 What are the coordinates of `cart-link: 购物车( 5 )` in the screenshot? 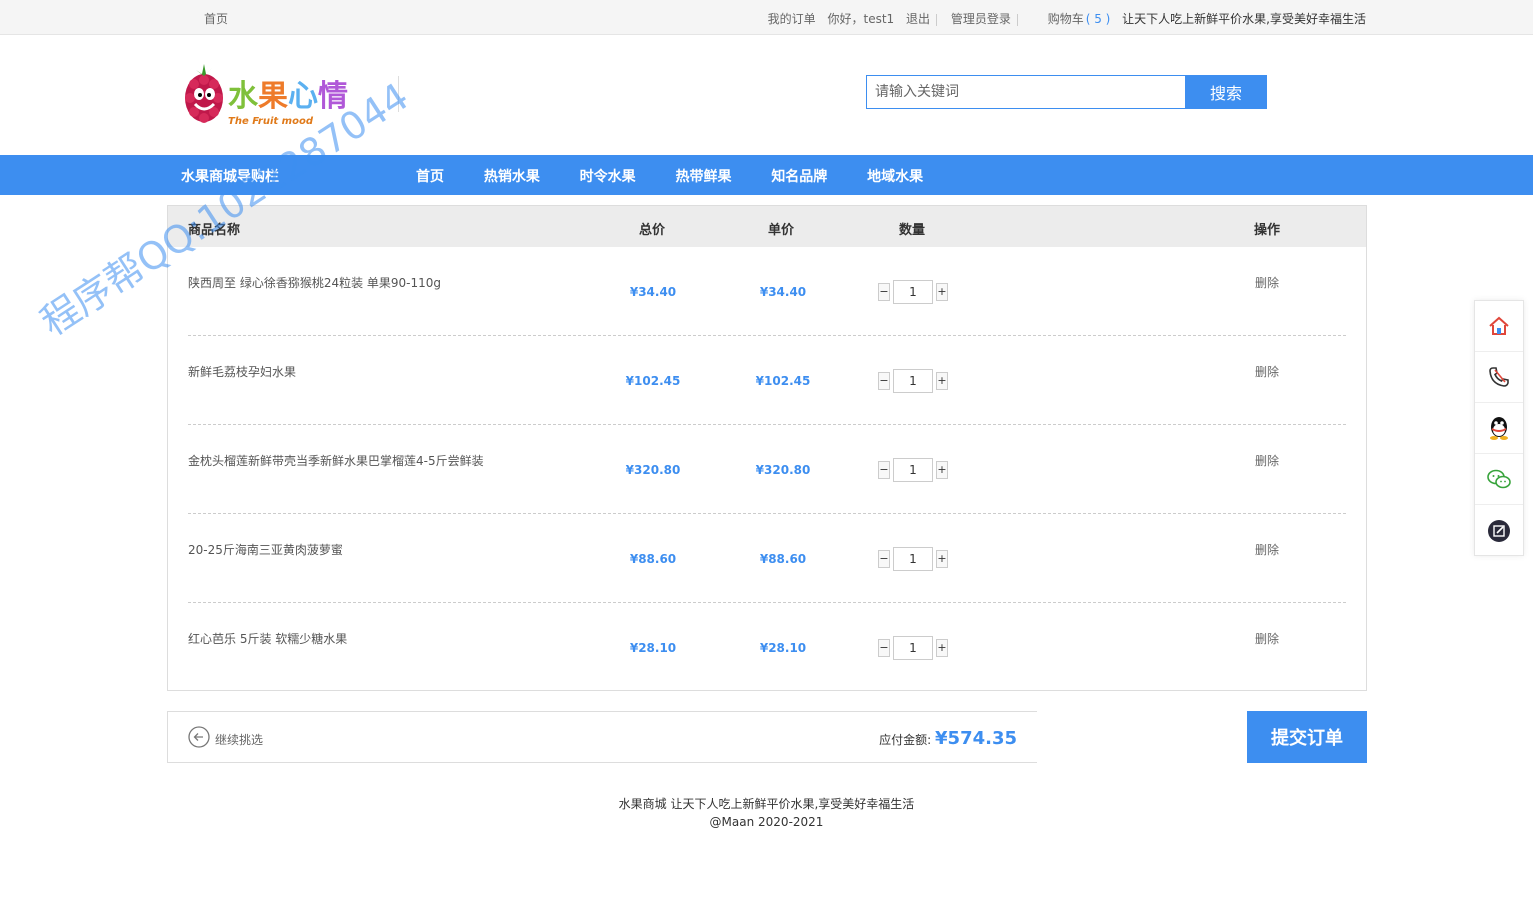 It's located at (1079, 19).